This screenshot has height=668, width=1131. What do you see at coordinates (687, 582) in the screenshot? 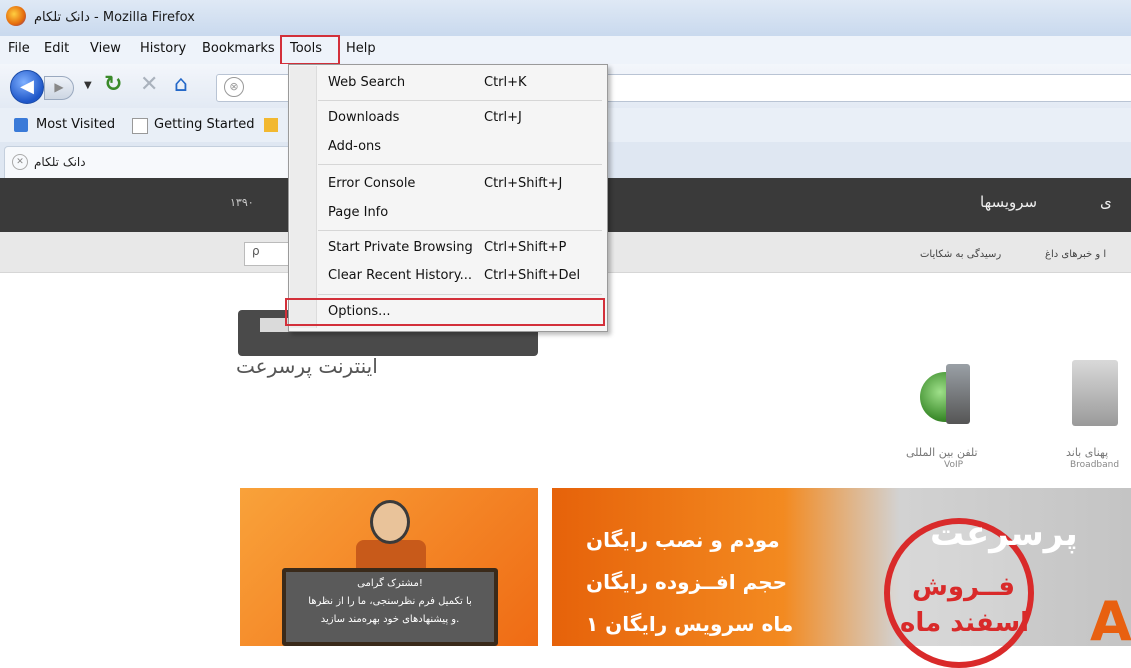
I see `promo-line-2: حجم افــزوده رایگان` at bounding box center [687, 582].